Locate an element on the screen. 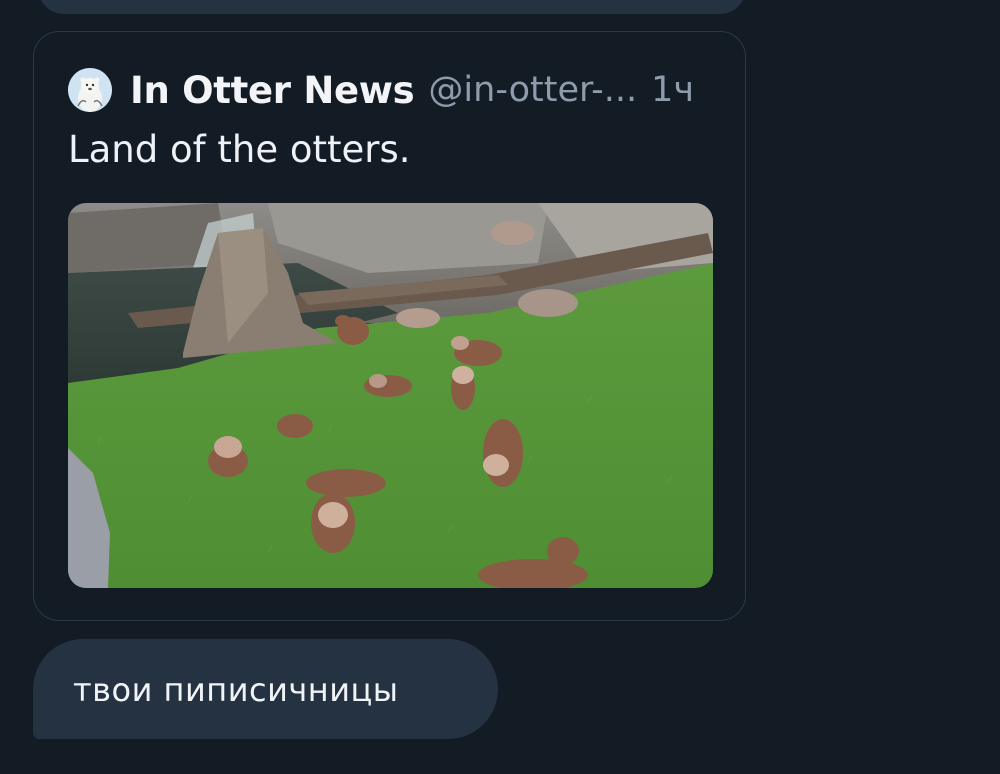  previous-message-bubble is located at coordinates (392, 7).